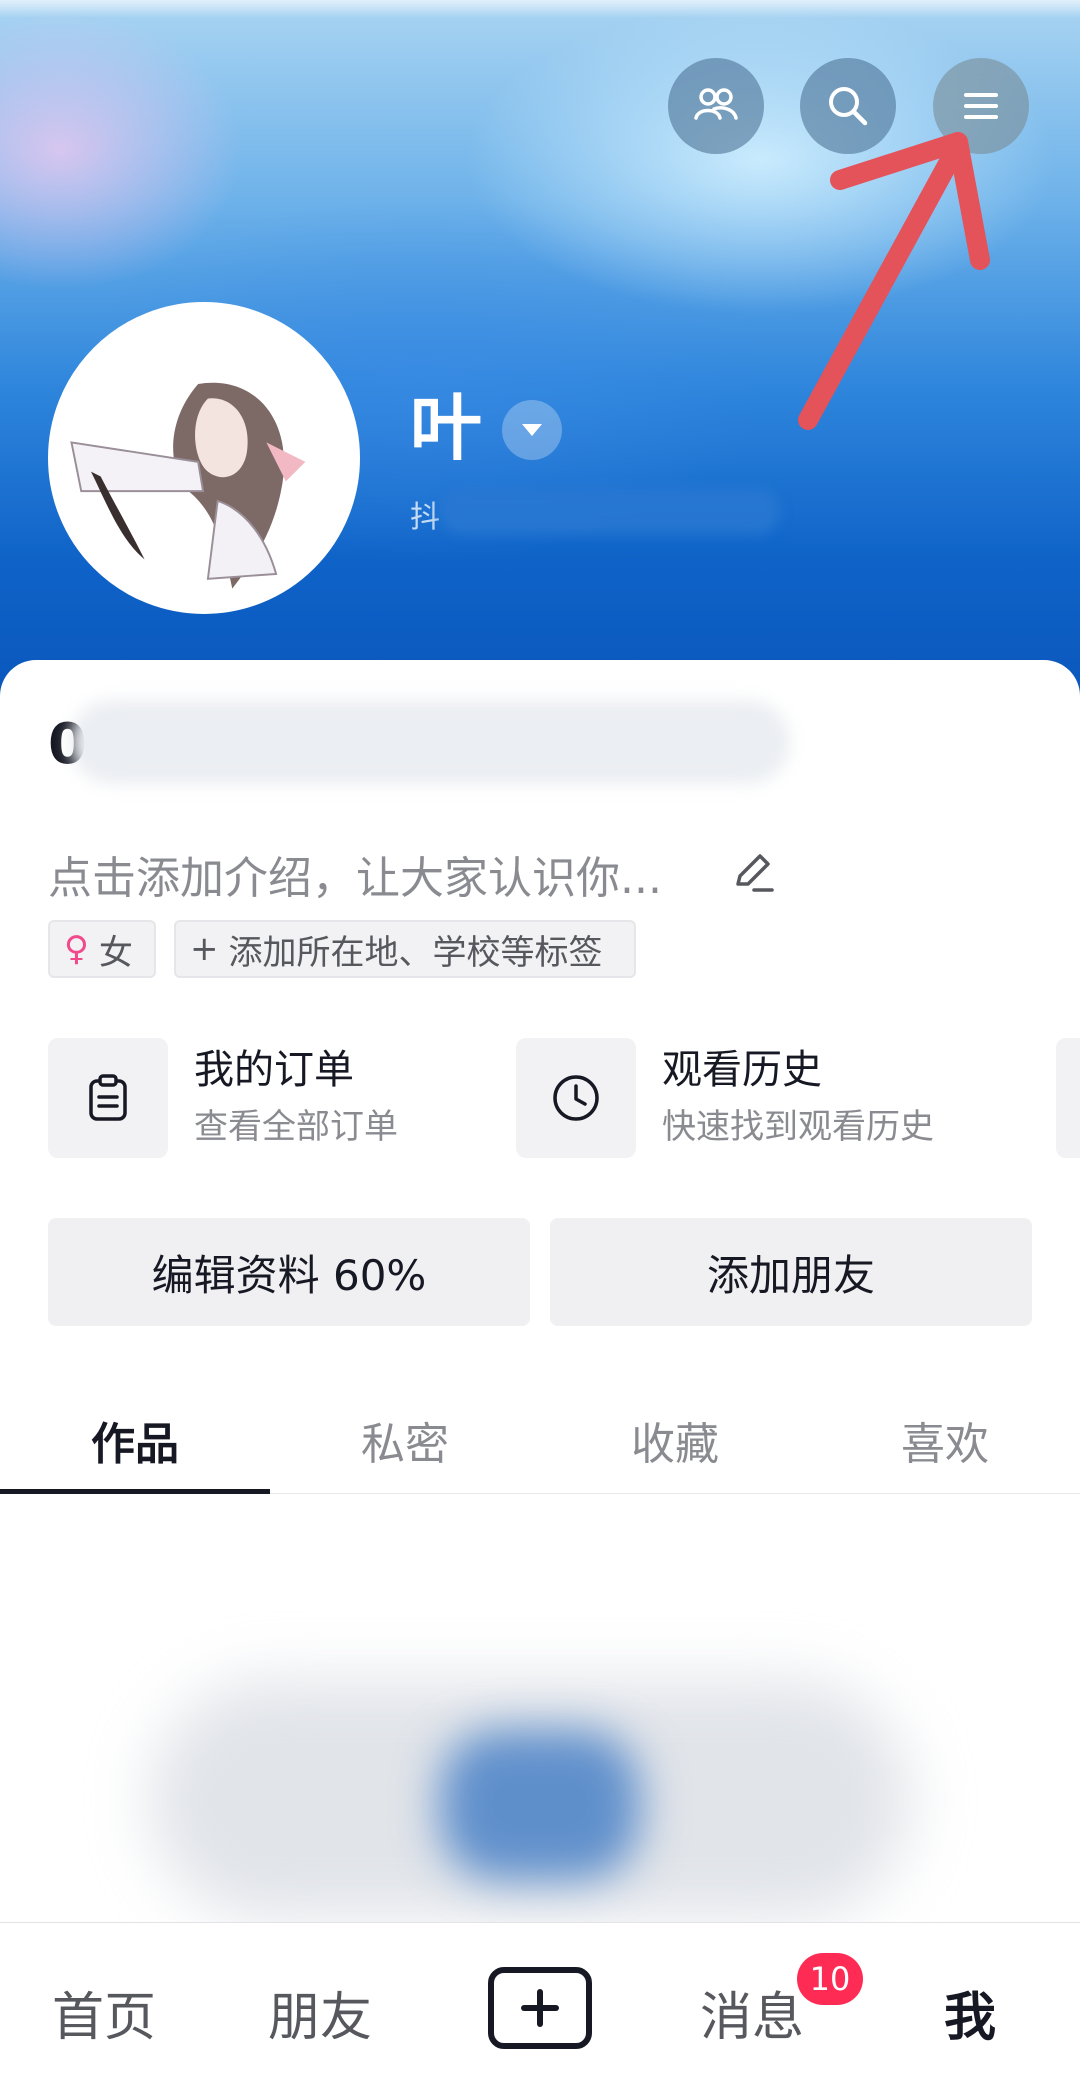  What do you see at coordinates (725, 1098) in the screenshot?
I see `watch-history-link: 观看历史 快速找到观看历史` at bounding box center [725, 1098].